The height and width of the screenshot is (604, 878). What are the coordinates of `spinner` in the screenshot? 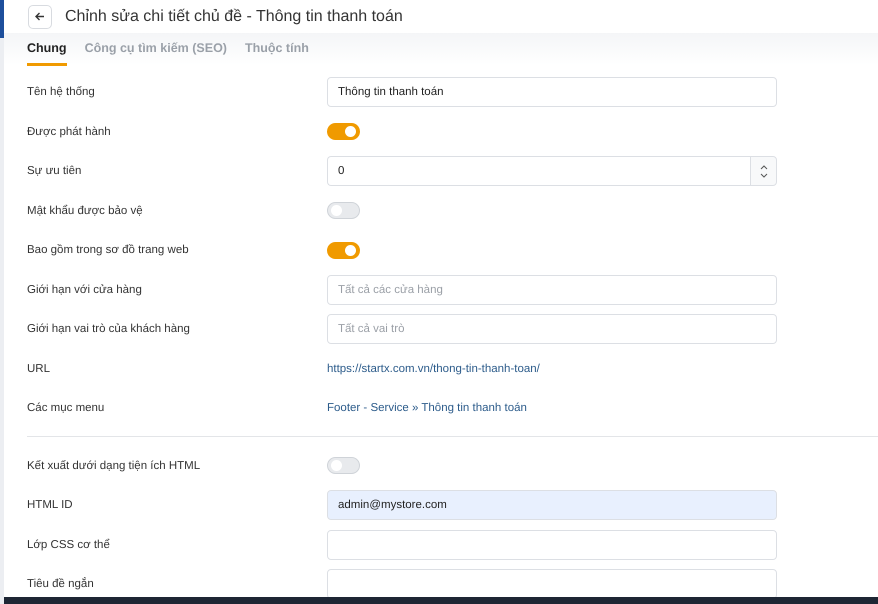 It's located at (763, 171).